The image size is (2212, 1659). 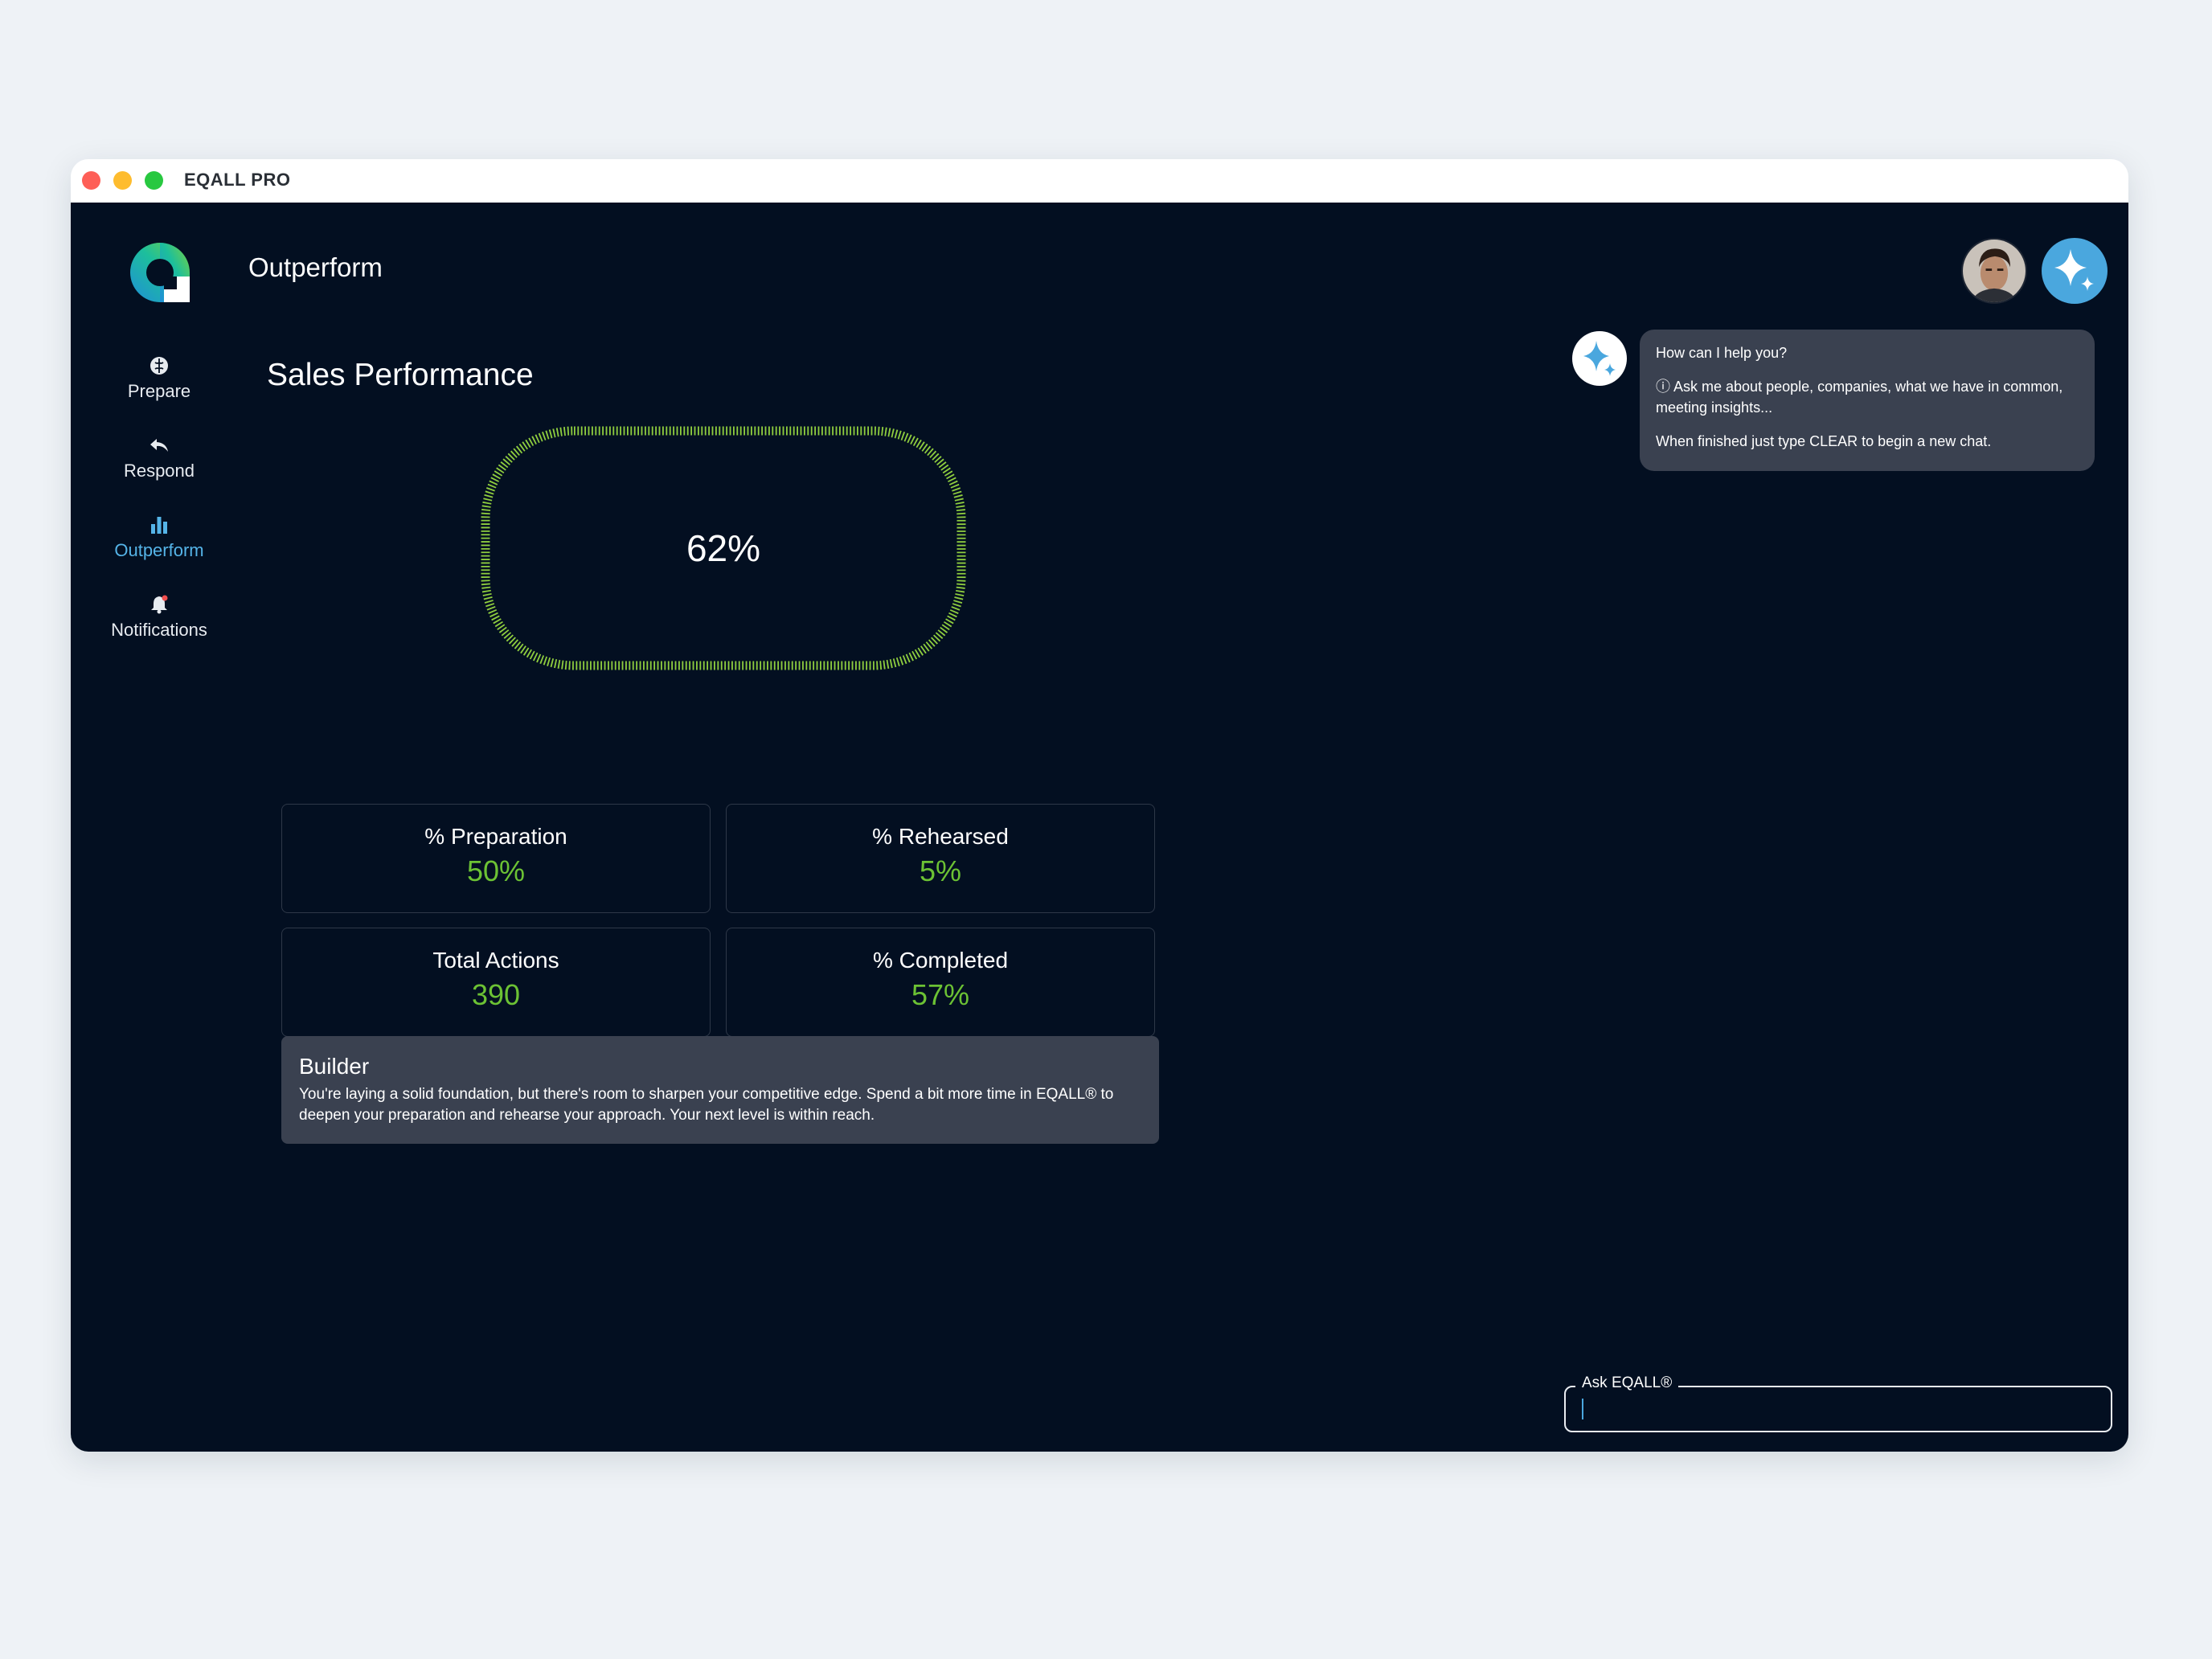 What do you see at coordinates (159, 630) in the screenshot?
I see `sidebar-item-label: Notifications` at bounding box center [159, 630].